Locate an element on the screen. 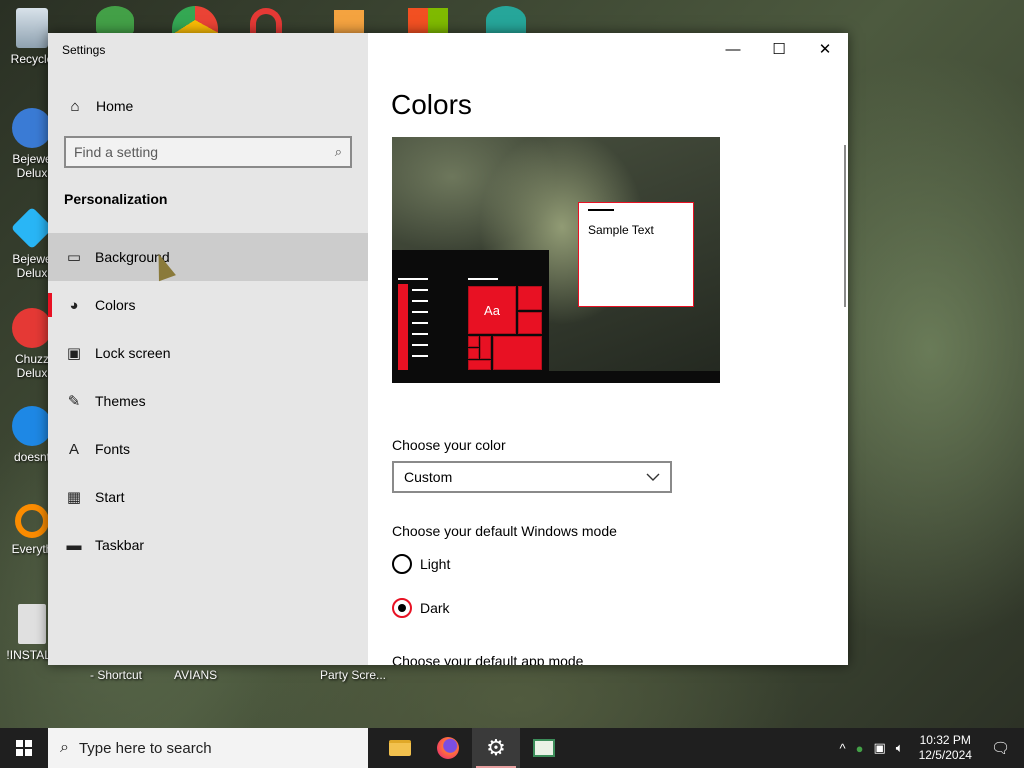 The image size is (1024, 768). taskbar-icon: ▬ is located at coordinates (74, 545).